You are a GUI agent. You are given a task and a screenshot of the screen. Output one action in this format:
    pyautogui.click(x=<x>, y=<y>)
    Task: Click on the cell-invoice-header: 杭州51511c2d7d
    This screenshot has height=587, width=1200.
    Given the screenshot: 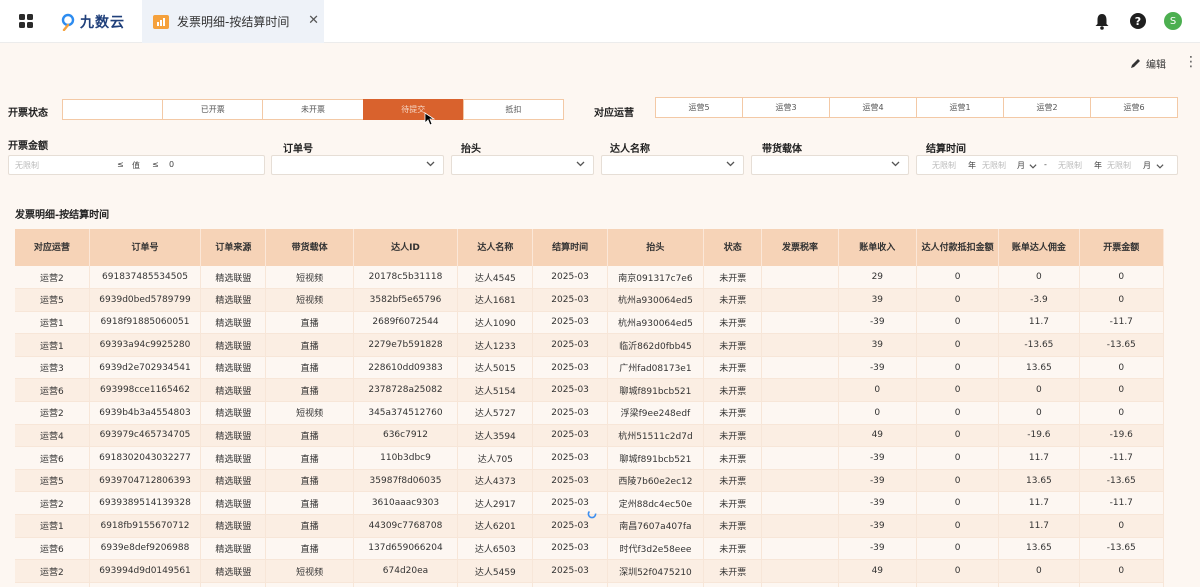 What is the action you would take?
    pyautogui.click(x=656, y=436)
    